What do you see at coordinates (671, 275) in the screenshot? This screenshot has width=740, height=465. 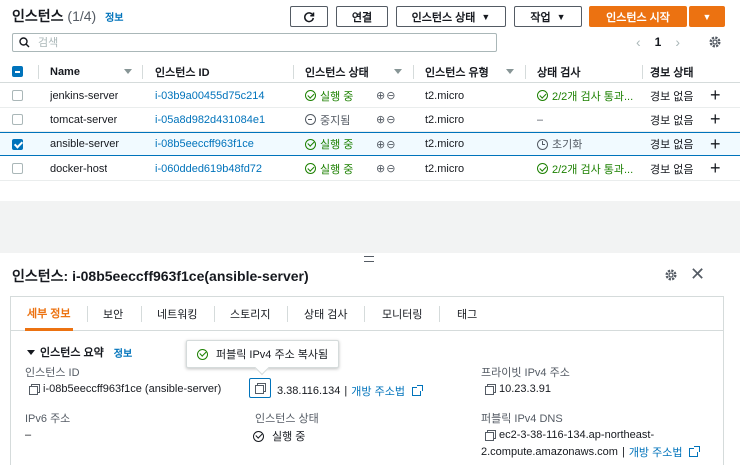 I see `panel-settings-gear-icon` at bounding box center [671, 275].